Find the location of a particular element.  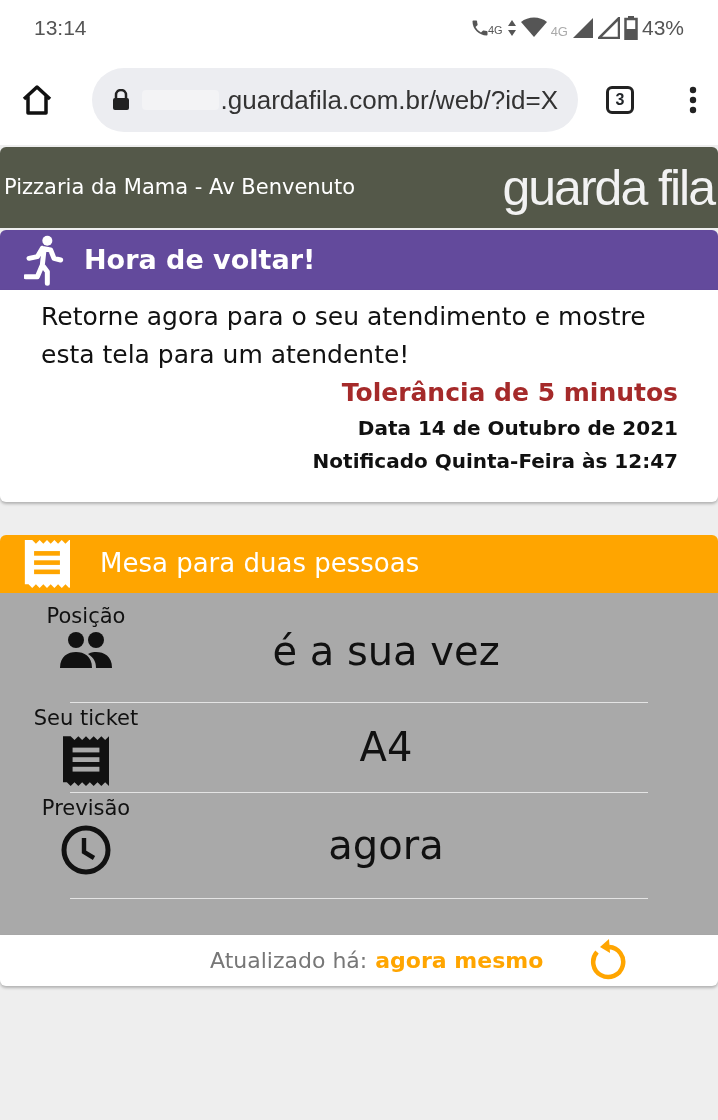

alert-title: Hora de voltar! is located at coordinates (200, 259).